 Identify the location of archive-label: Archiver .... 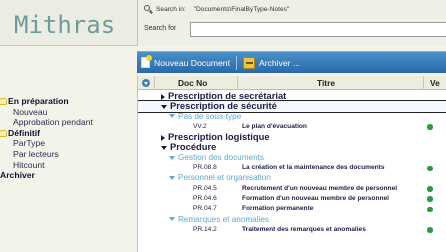
(279, 62).